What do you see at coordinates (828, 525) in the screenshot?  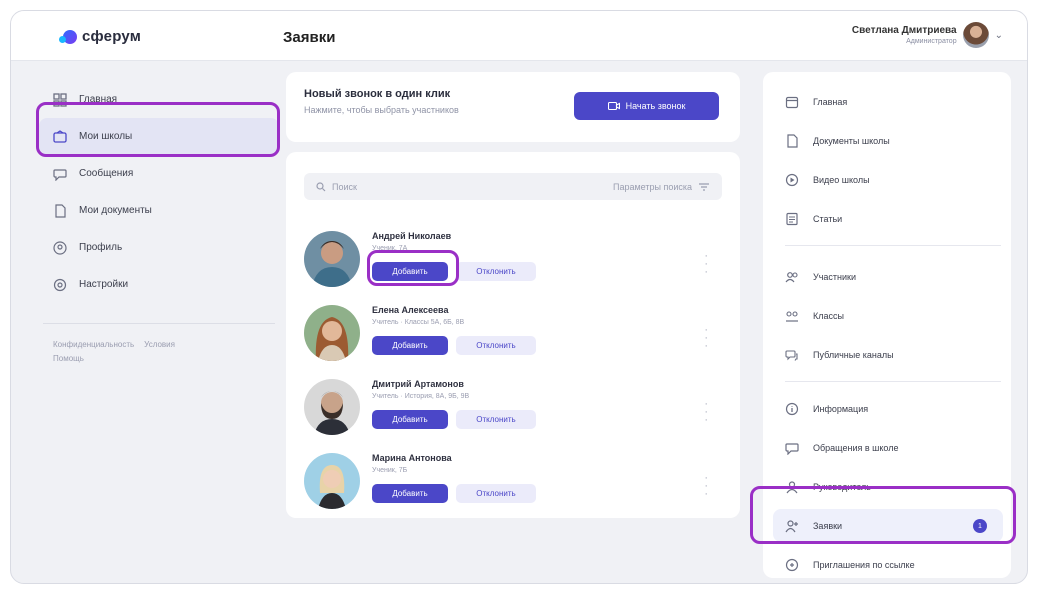 I see `school-menu-label: Заявки` at bounding box center [828, 525].